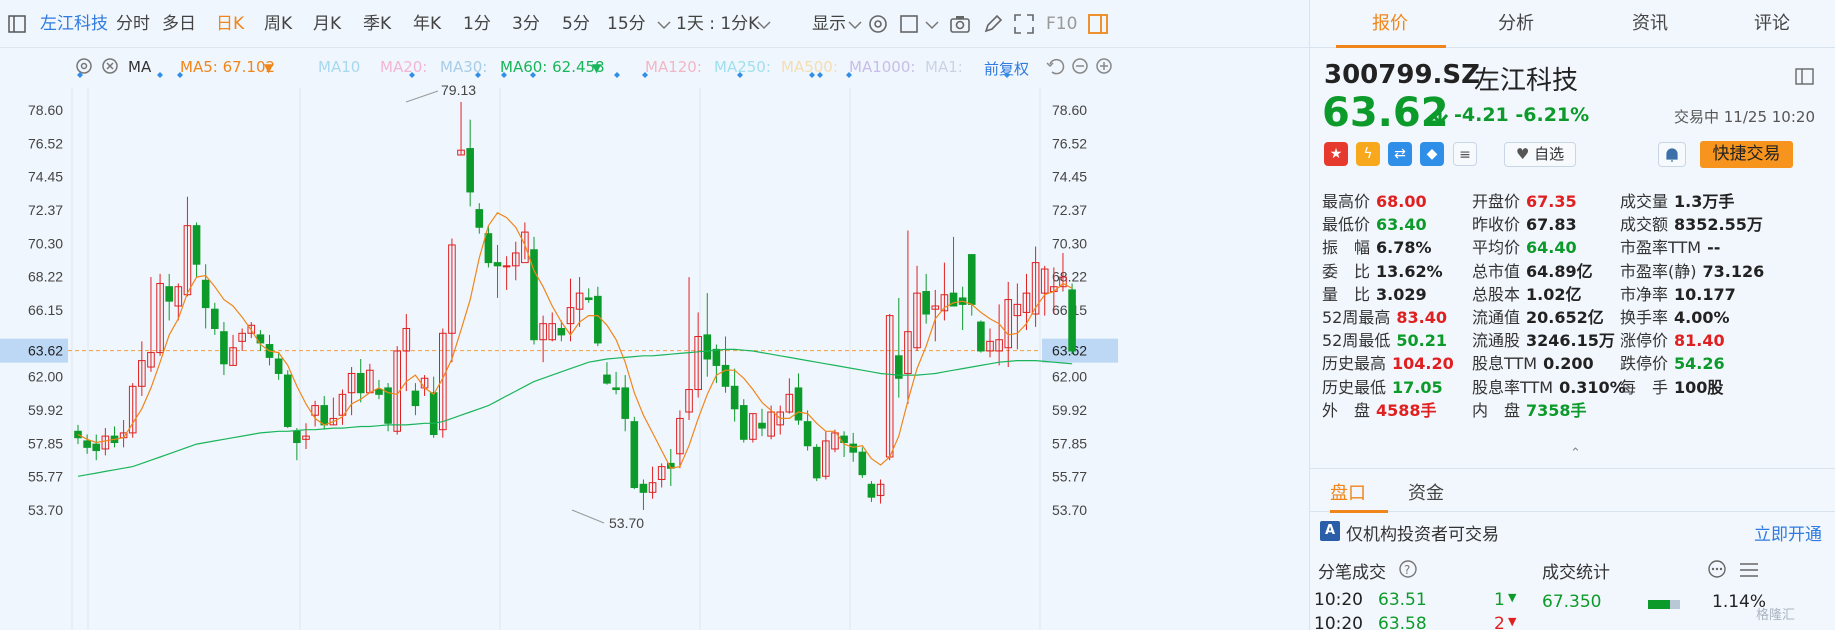  I want to click on bell-icon, so click(1672, 154).